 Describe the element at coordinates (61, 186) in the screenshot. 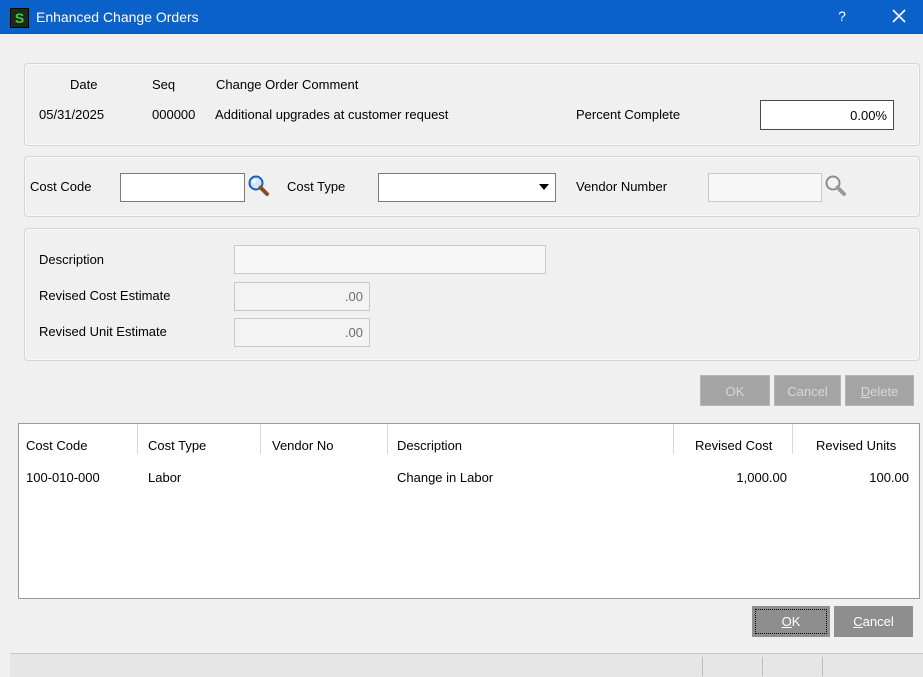

I see `cost-code-label: Cost Code` at that location.